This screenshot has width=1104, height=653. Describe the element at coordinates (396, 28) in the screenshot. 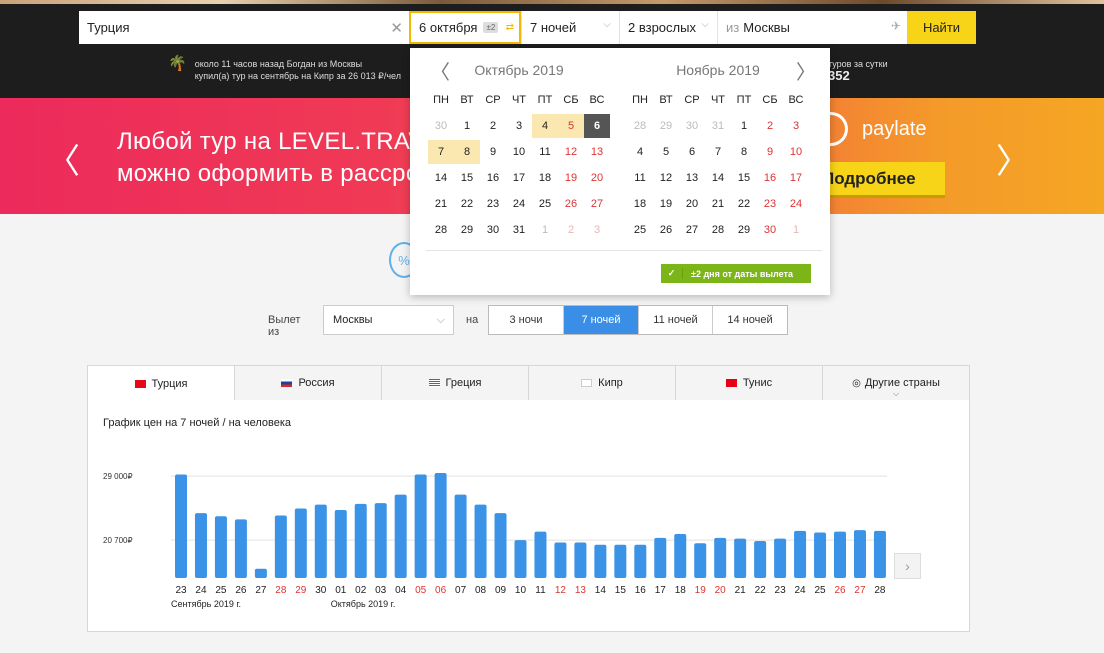

I see `clear-icon: ✕` at that location.